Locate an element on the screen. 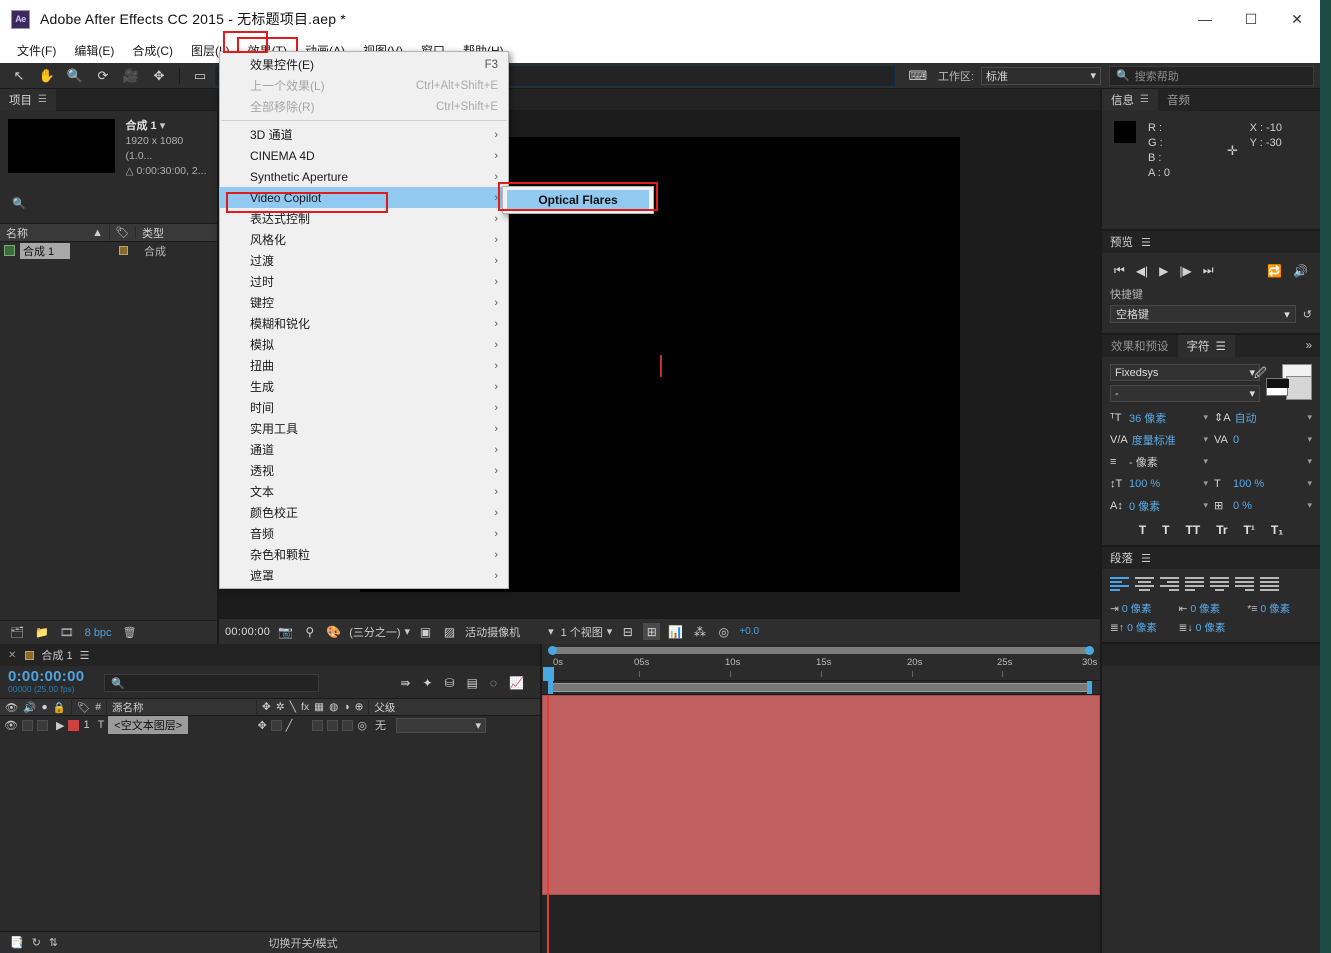 This screenshot has height=953, width=1331. layer-duration-bar is located at coordinates (821, 795).